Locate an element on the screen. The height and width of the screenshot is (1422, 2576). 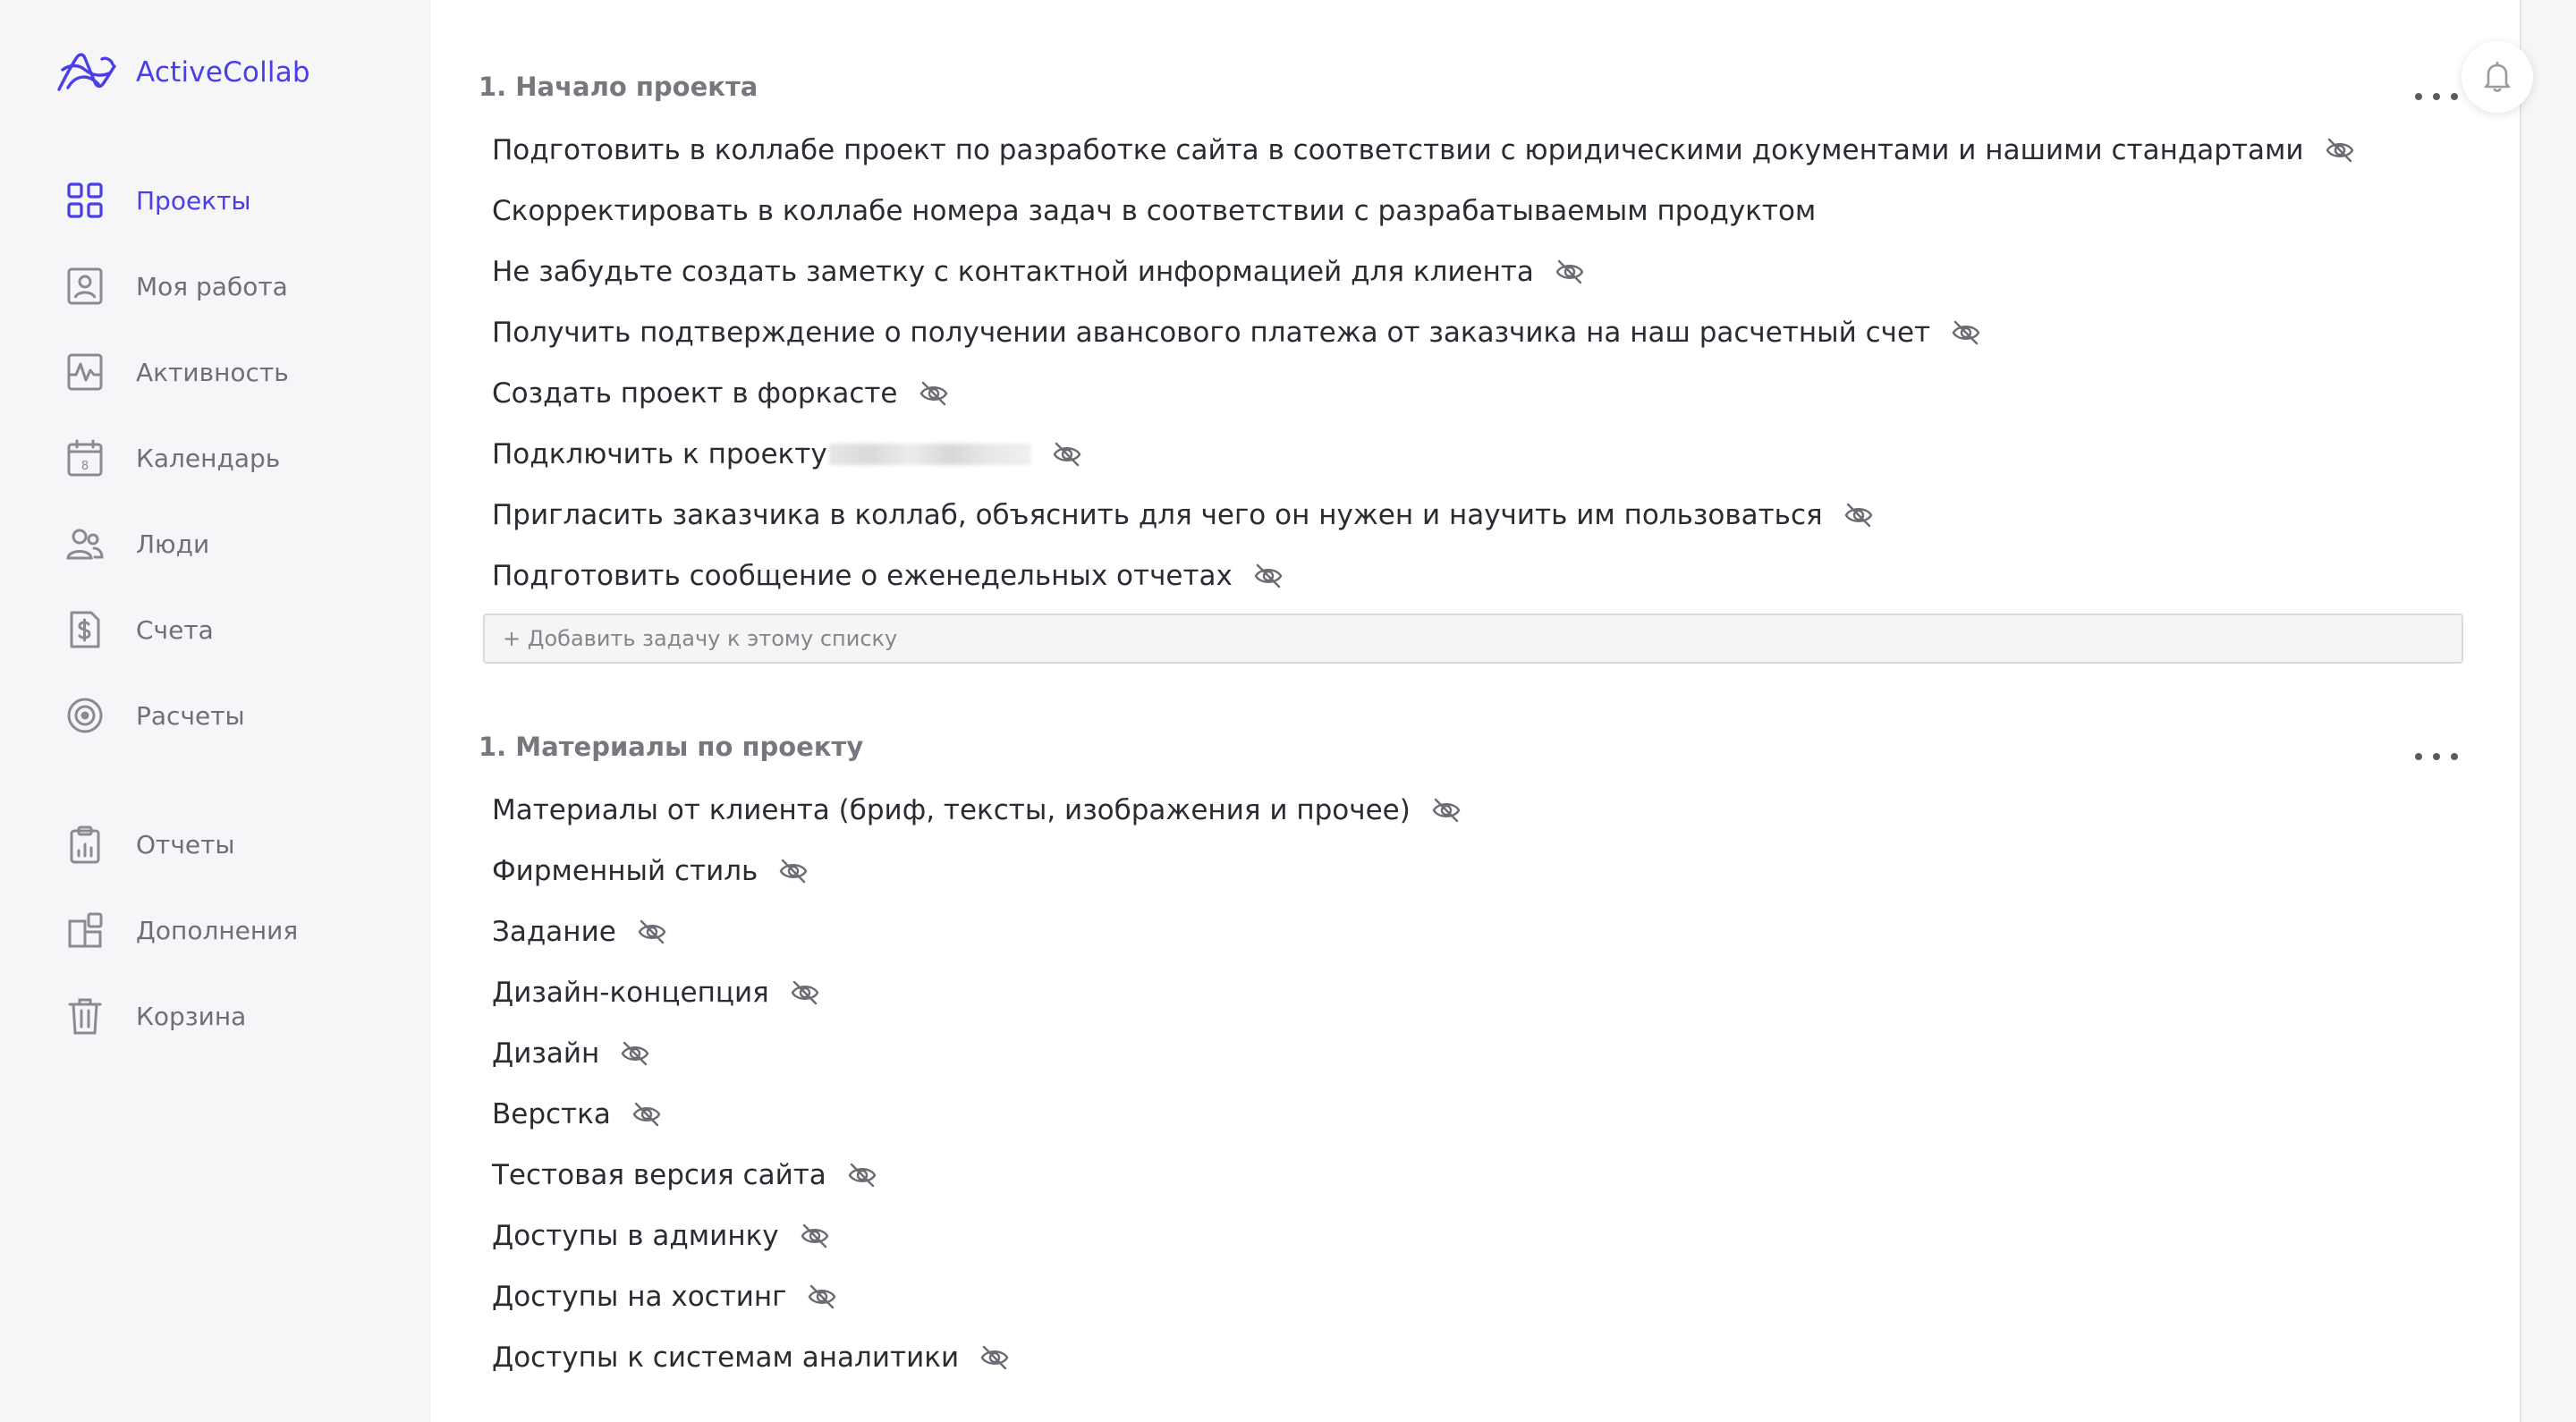
task-item: Задание is located at coordinates (580, 931).